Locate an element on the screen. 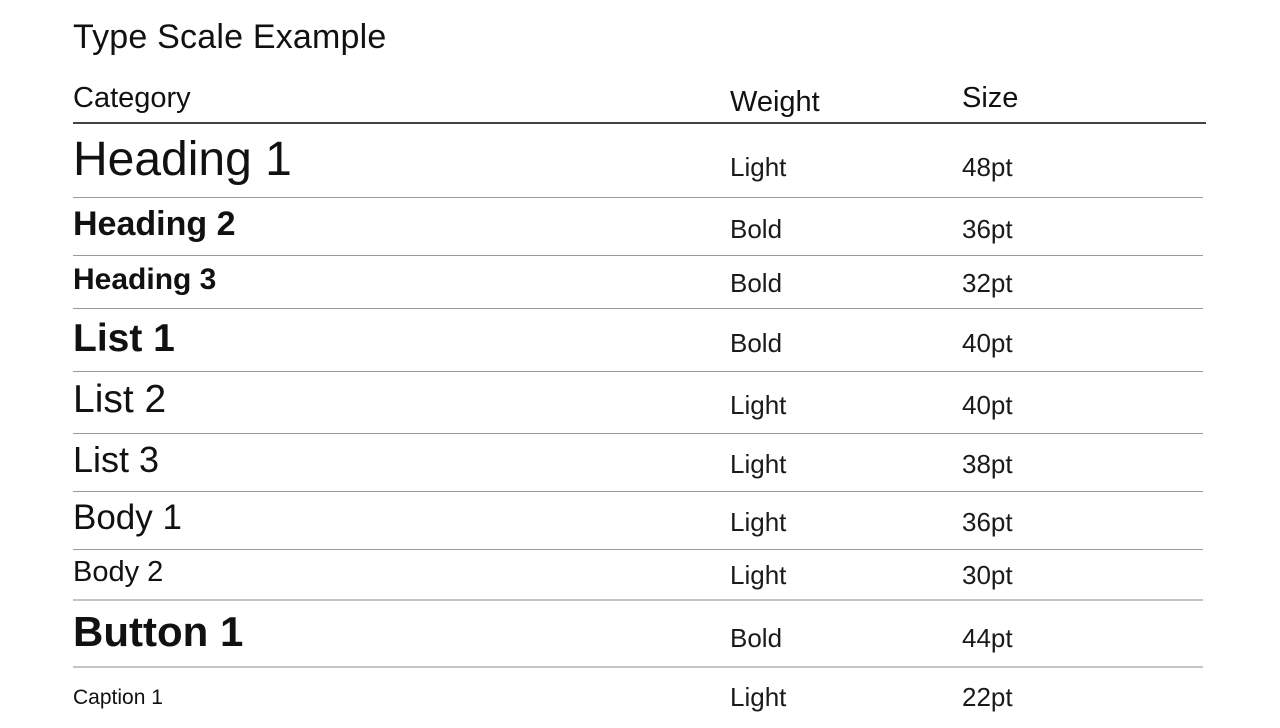 This screenshot has height=728, width=1280. row-category: Heading 2 is located at coordinates (154, 224).